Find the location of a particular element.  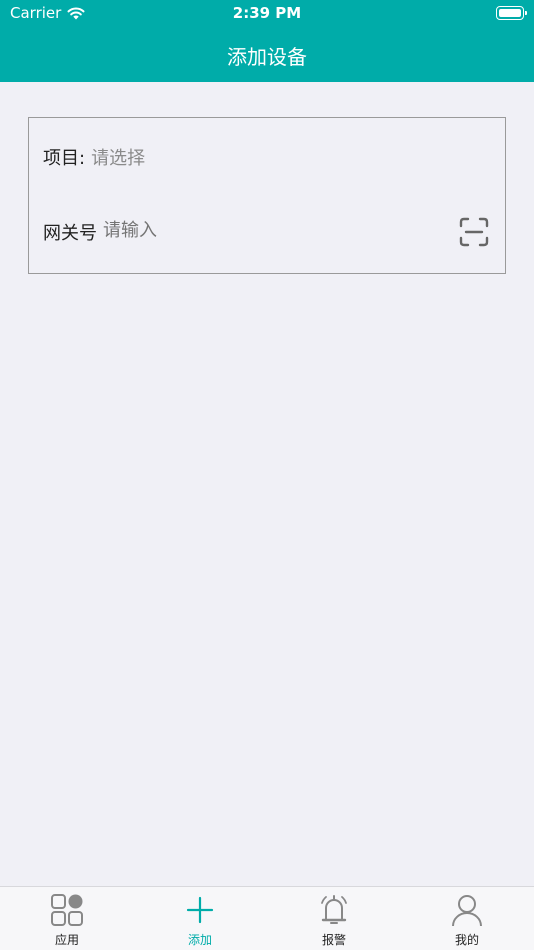

gateway-row: 网关号 is located at coordinates (267, 232).